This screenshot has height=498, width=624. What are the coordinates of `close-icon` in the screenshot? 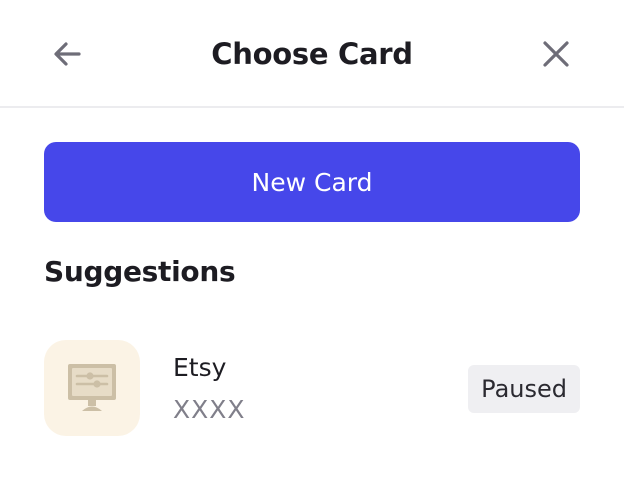 It's located at (556, 54).